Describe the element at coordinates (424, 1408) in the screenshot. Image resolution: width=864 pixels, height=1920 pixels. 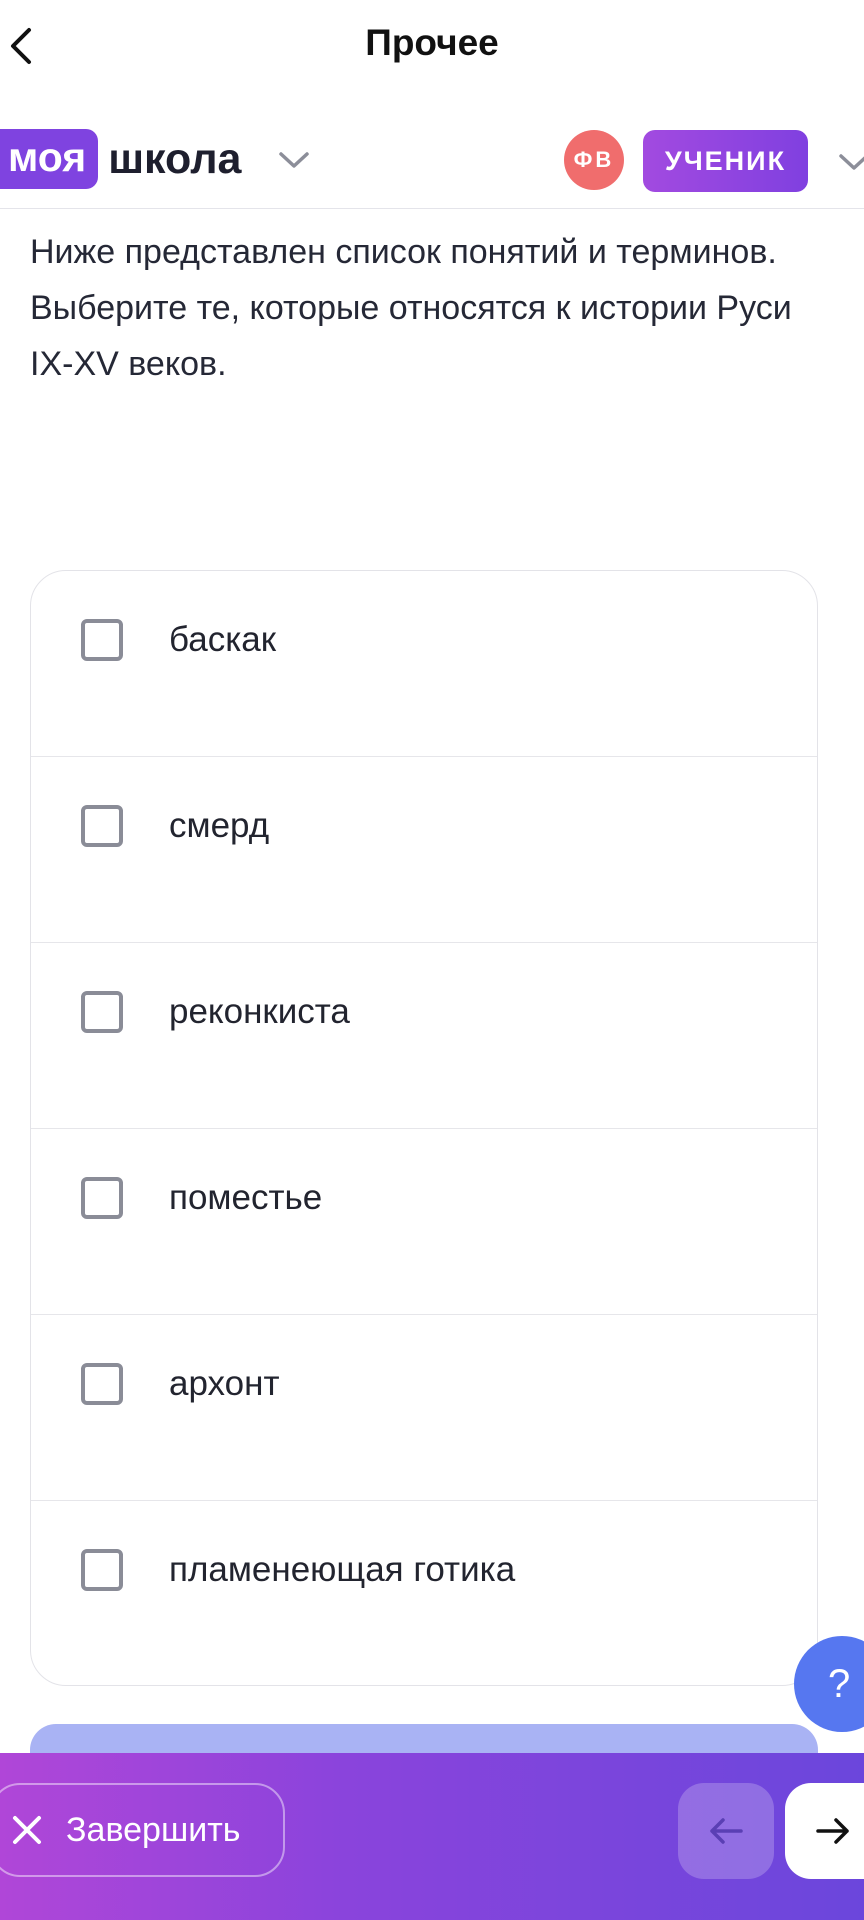
I see `option-item: архонт` at that location.